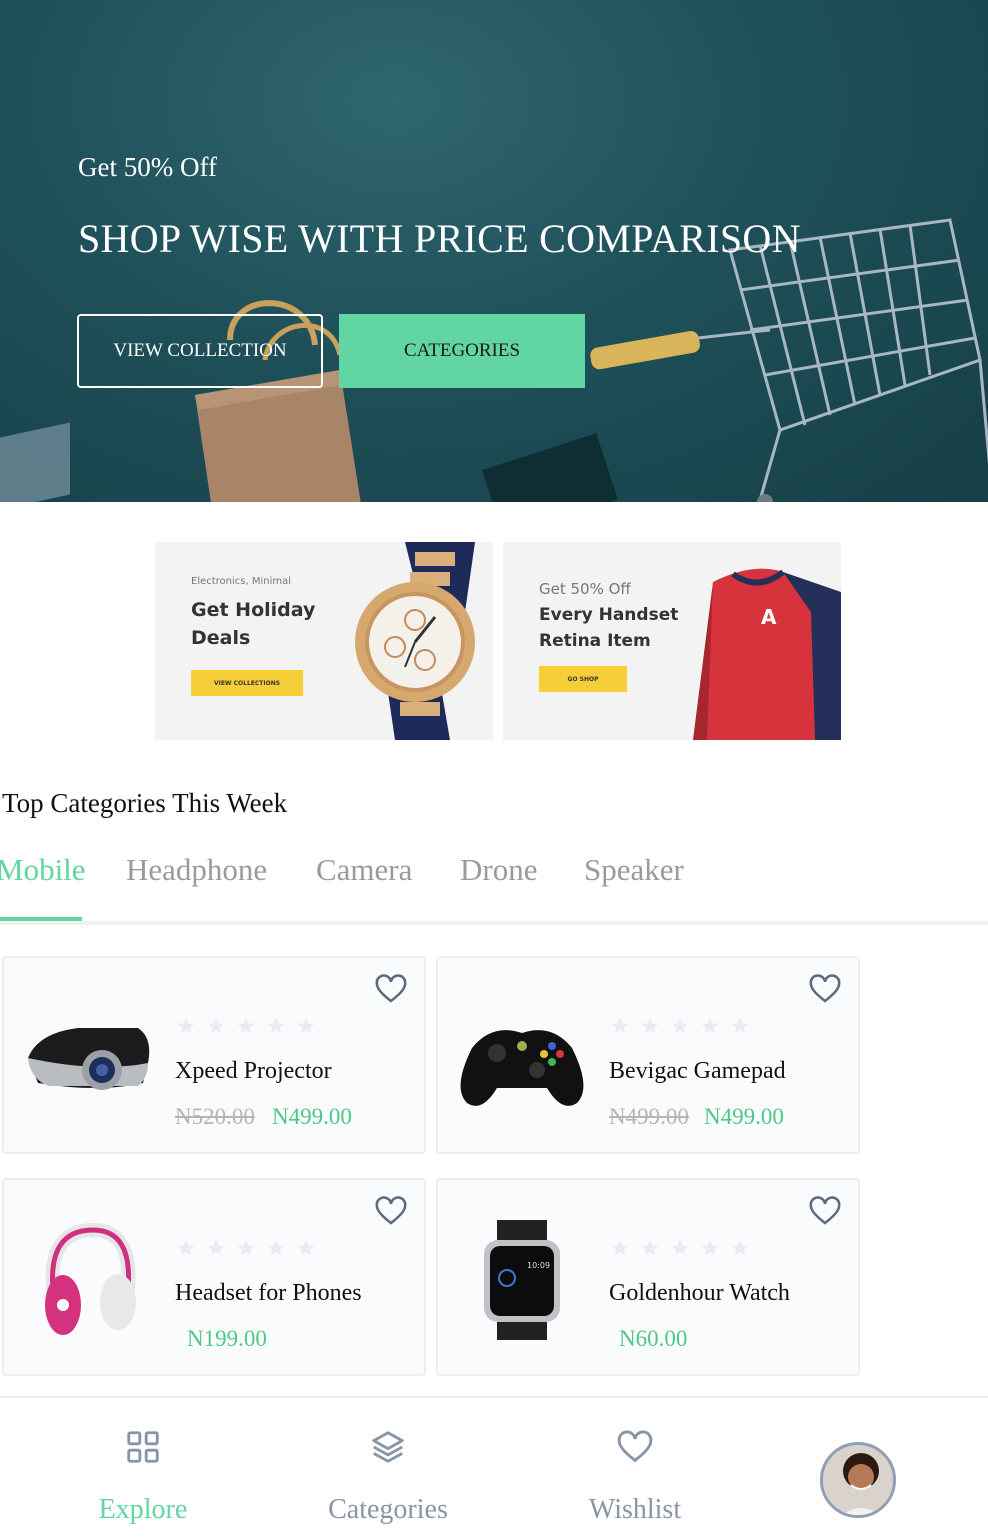 The image size is (988, 1540). Describe the element at coordinates (522, 1280) in the screenshot. I see `smartwatch-image: 10:09` at that location.